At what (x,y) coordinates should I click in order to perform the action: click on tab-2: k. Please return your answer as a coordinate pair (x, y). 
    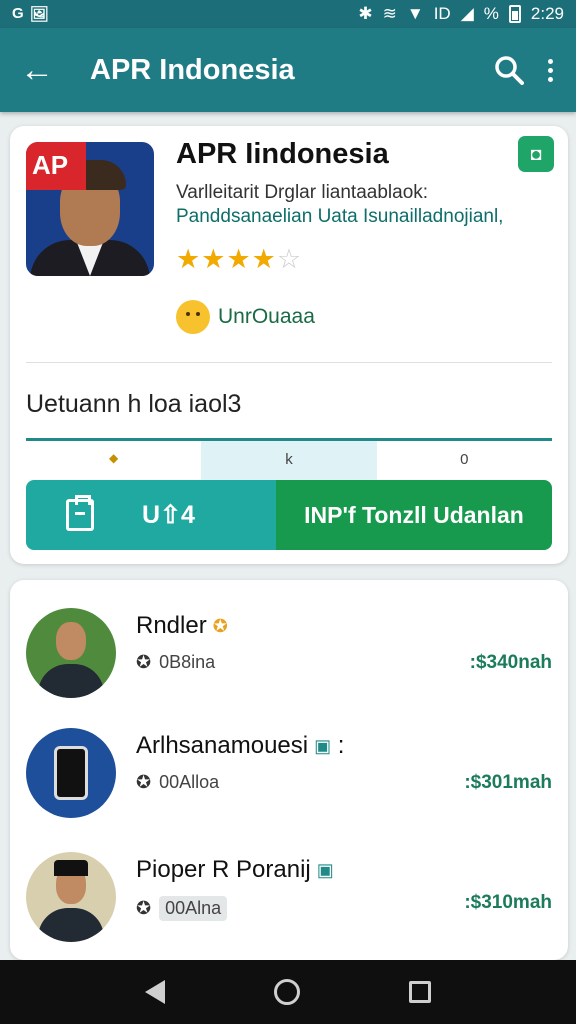
    Looking at the image, I should click on (289, 462).